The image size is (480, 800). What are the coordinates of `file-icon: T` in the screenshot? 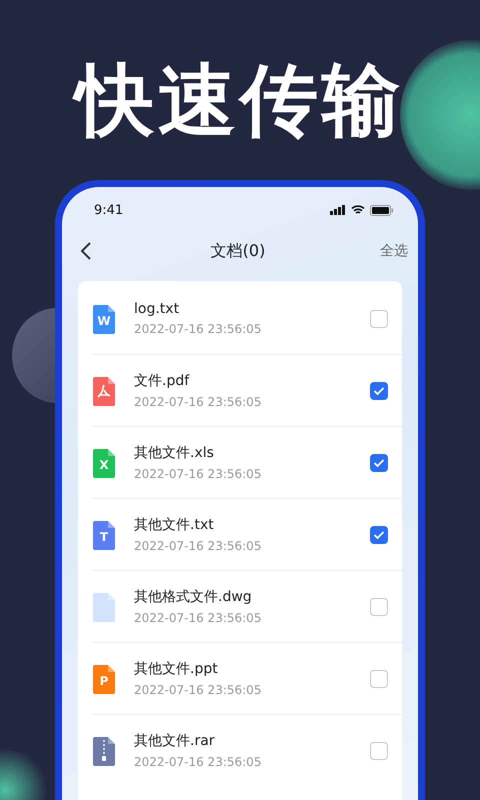 It's located at (104, 535).